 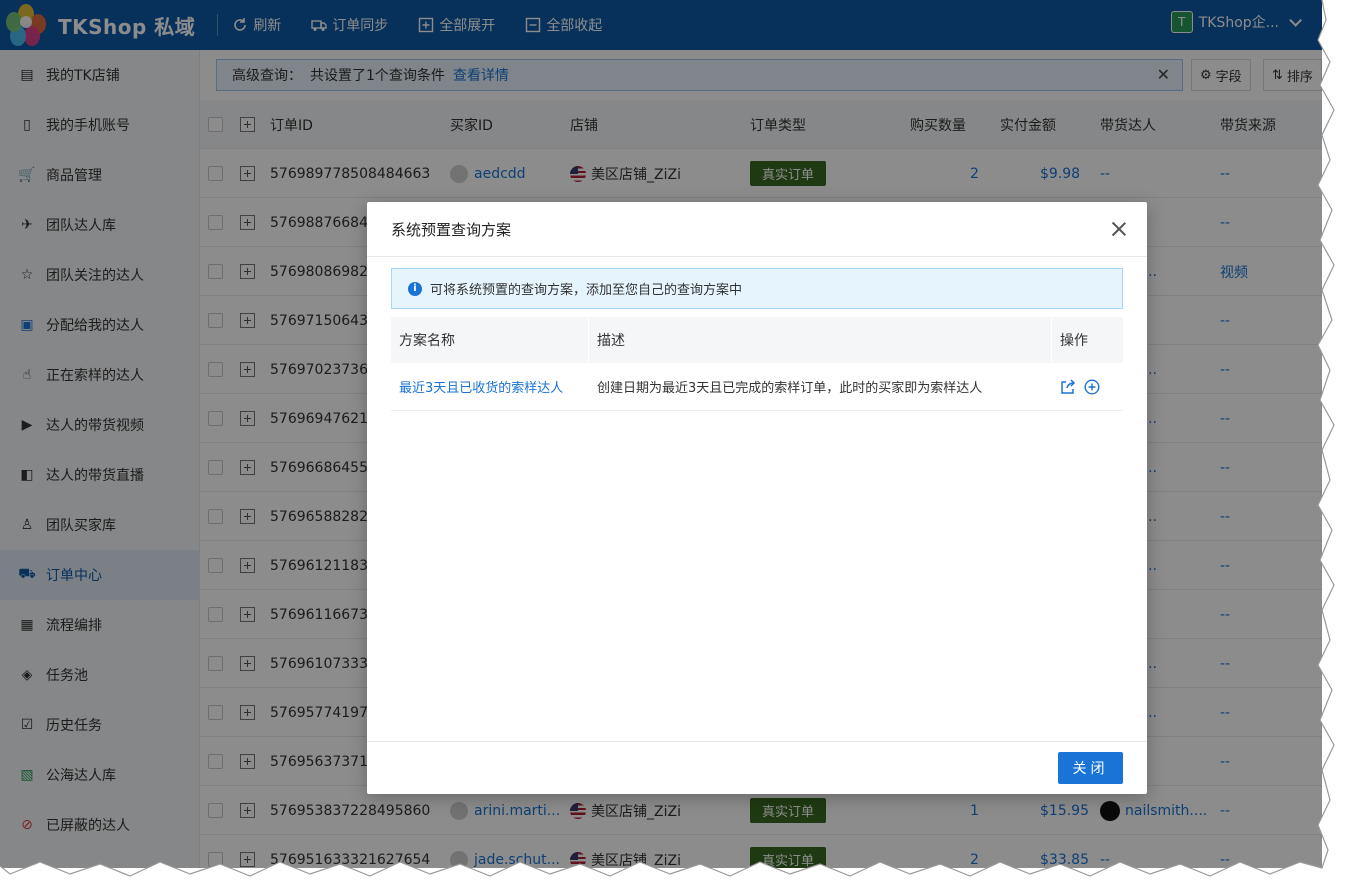 What do you see at coordinates (490, 386) in the screenshot?
I see `preset-name-link: 最近3天且已收货的索样达人` at bounding box center [490, 386].